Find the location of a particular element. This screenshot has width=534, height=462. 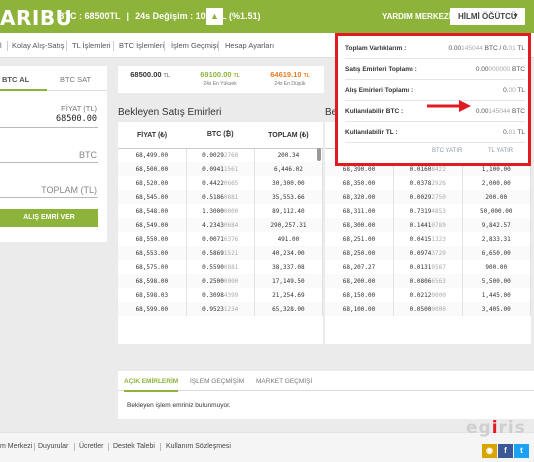

stat-low: 64619.10 TL 24s En Düşük is located at coordinates (290, 78).